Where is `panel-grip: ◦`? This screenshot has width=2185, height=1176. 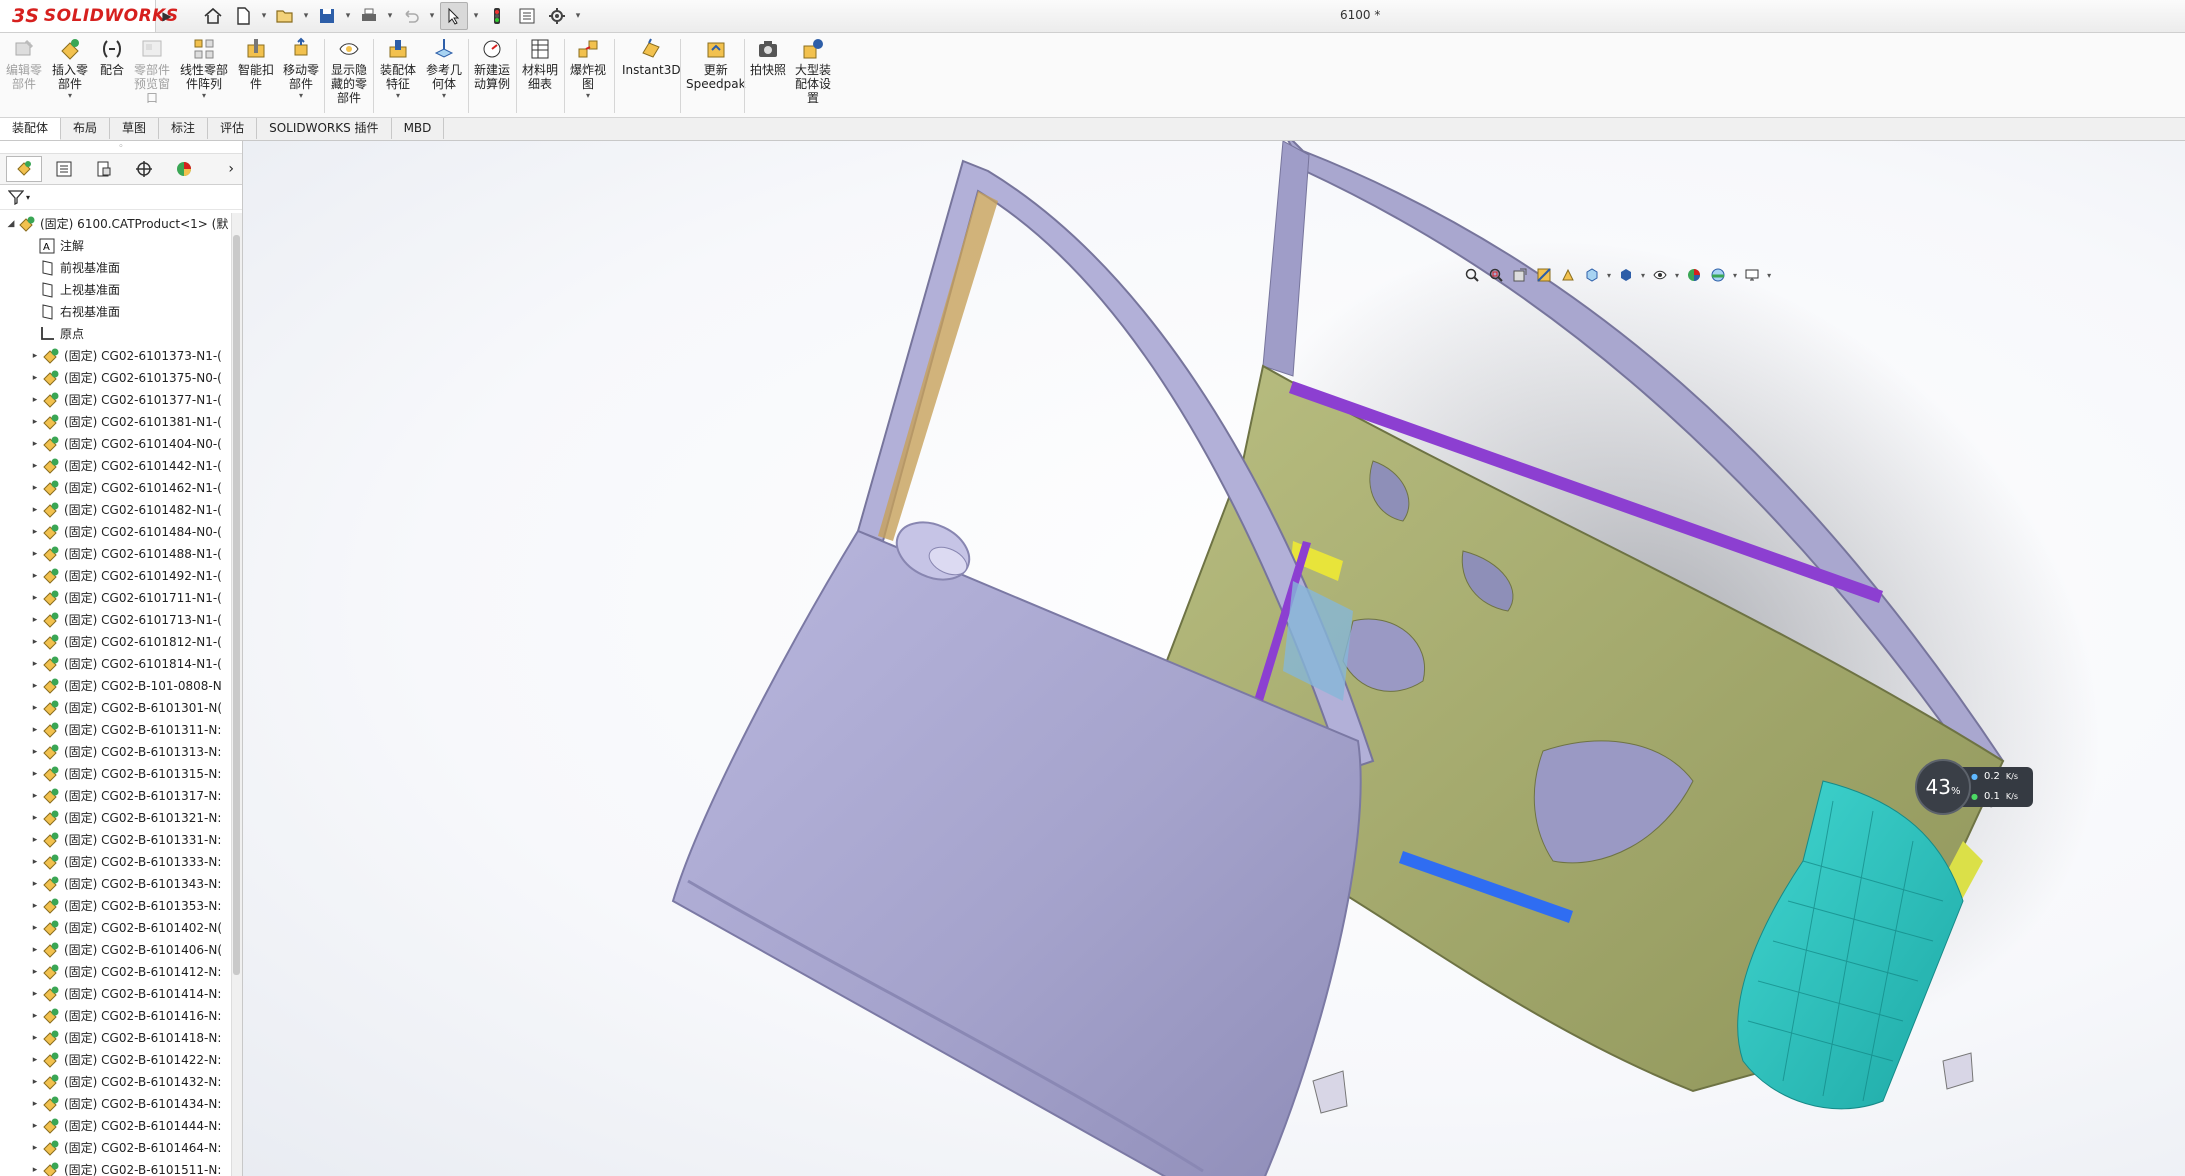 panel-grip: ◦ is located at coordinates (121, 147).